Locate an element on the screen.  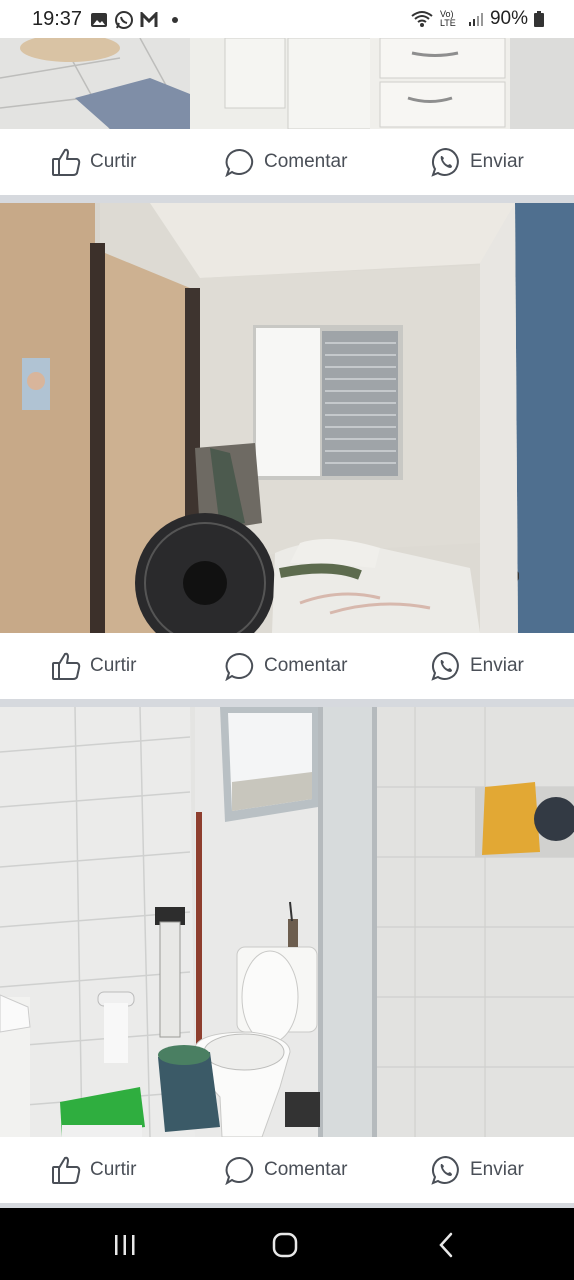
network-type-label: Vo) LTE is located at coordinates (447, 18).